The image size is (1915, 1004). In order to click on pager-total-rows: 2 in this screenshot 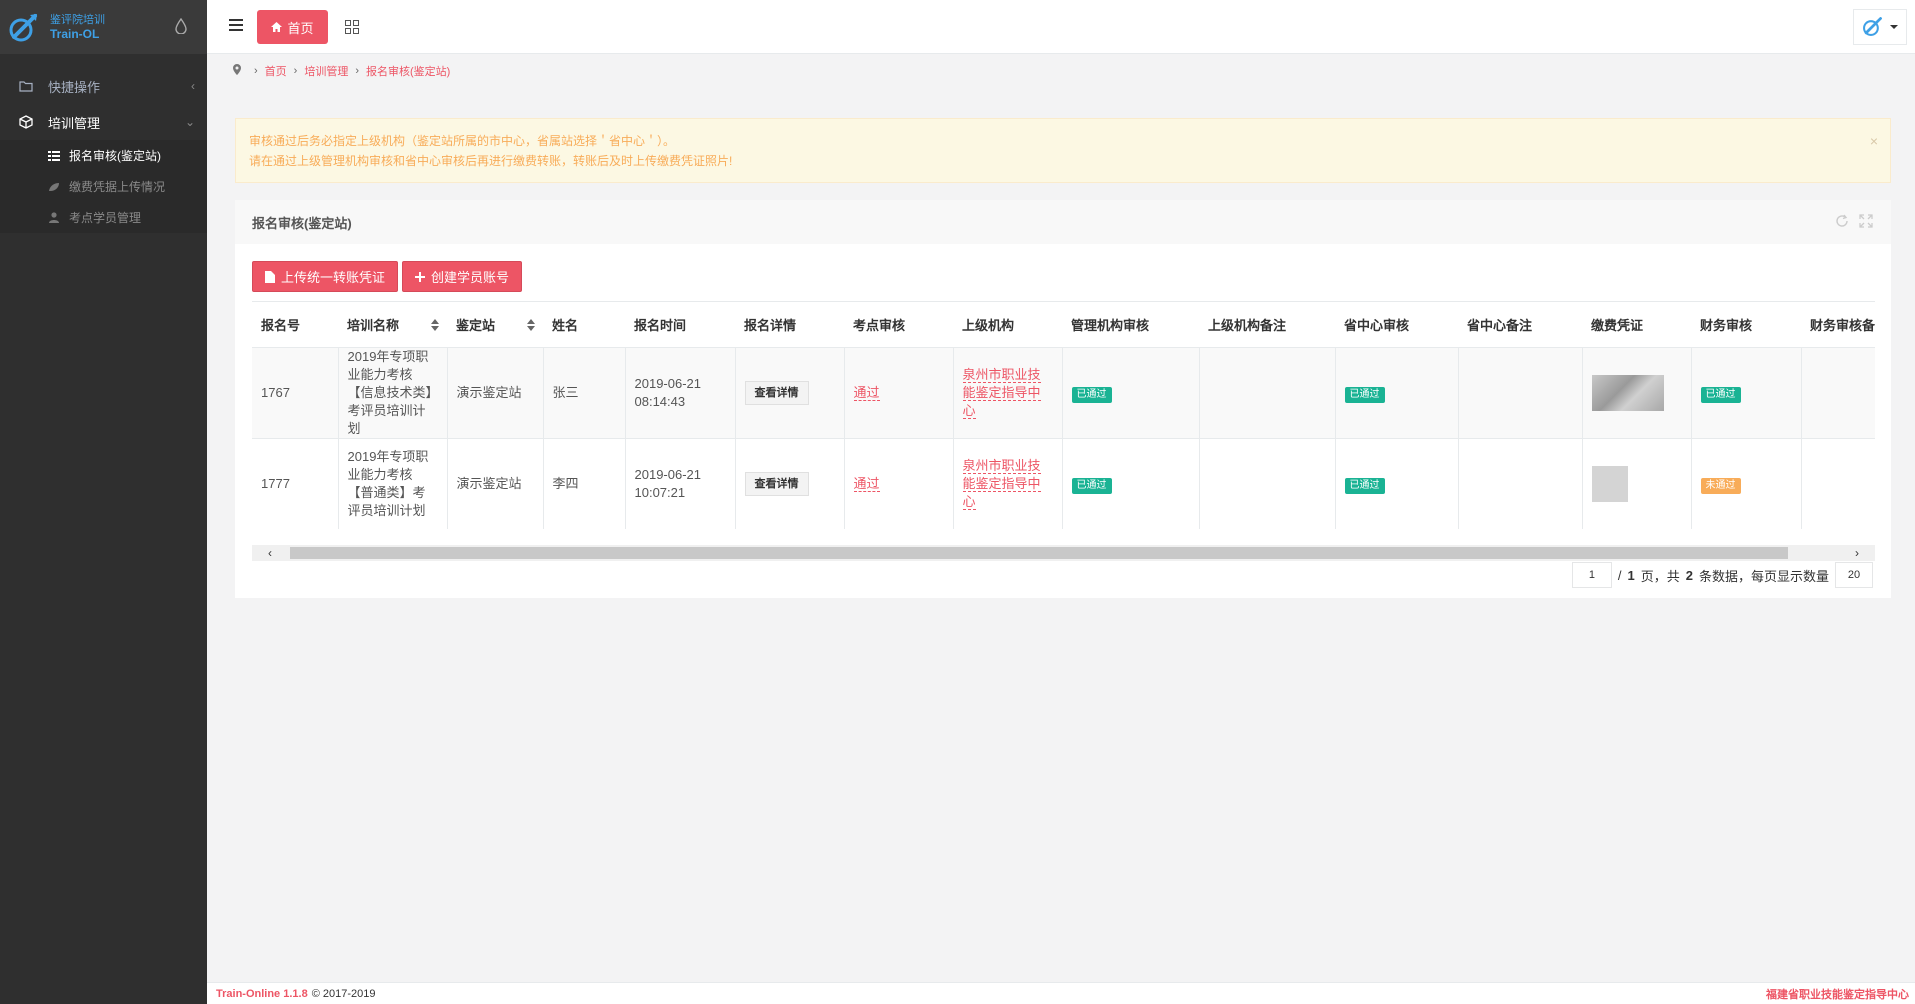, I will do `click(1689, 575)`.